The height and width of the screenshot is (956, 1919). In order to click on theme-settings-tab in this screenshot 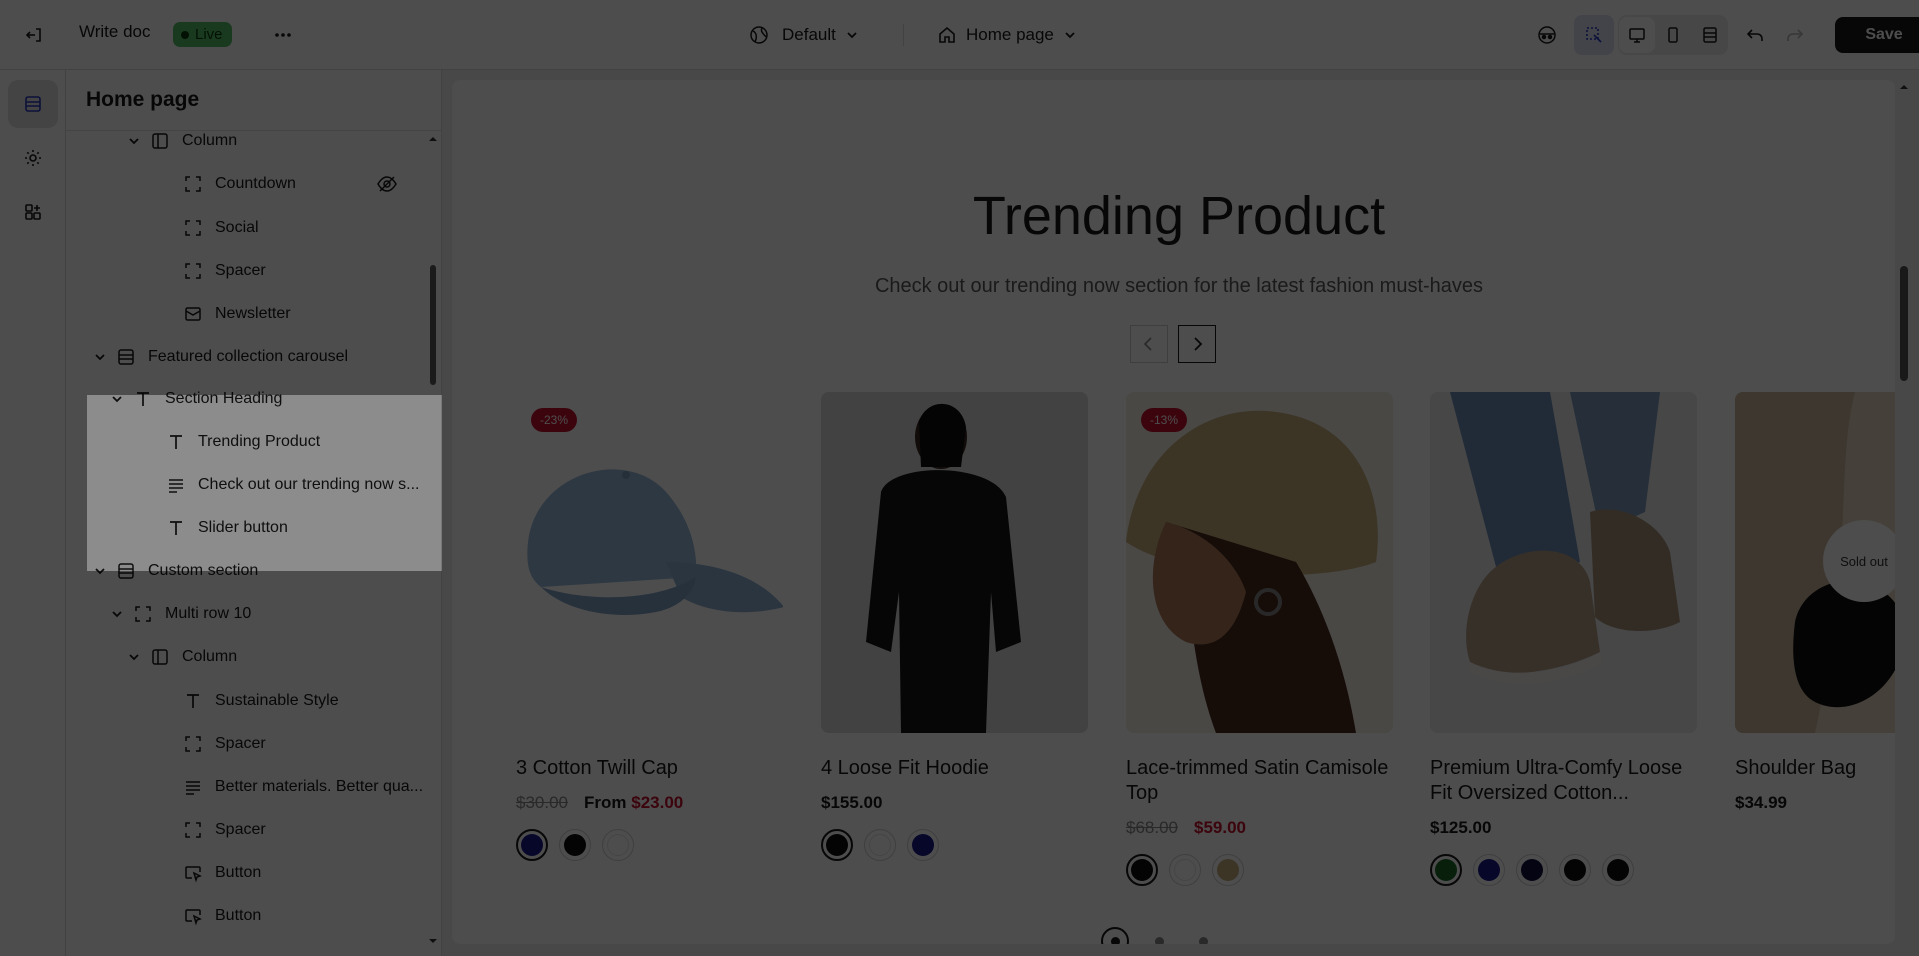, I will do `click(33, 158)`.